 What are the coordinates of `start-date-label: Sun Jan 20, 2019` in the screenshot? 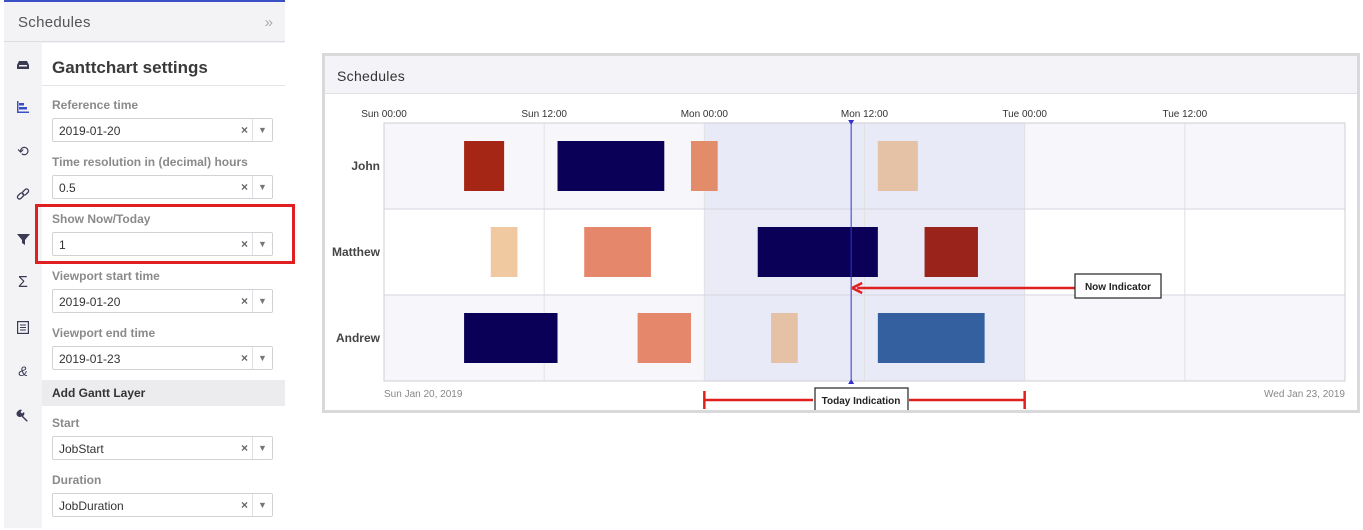 It's located at (423, 394).